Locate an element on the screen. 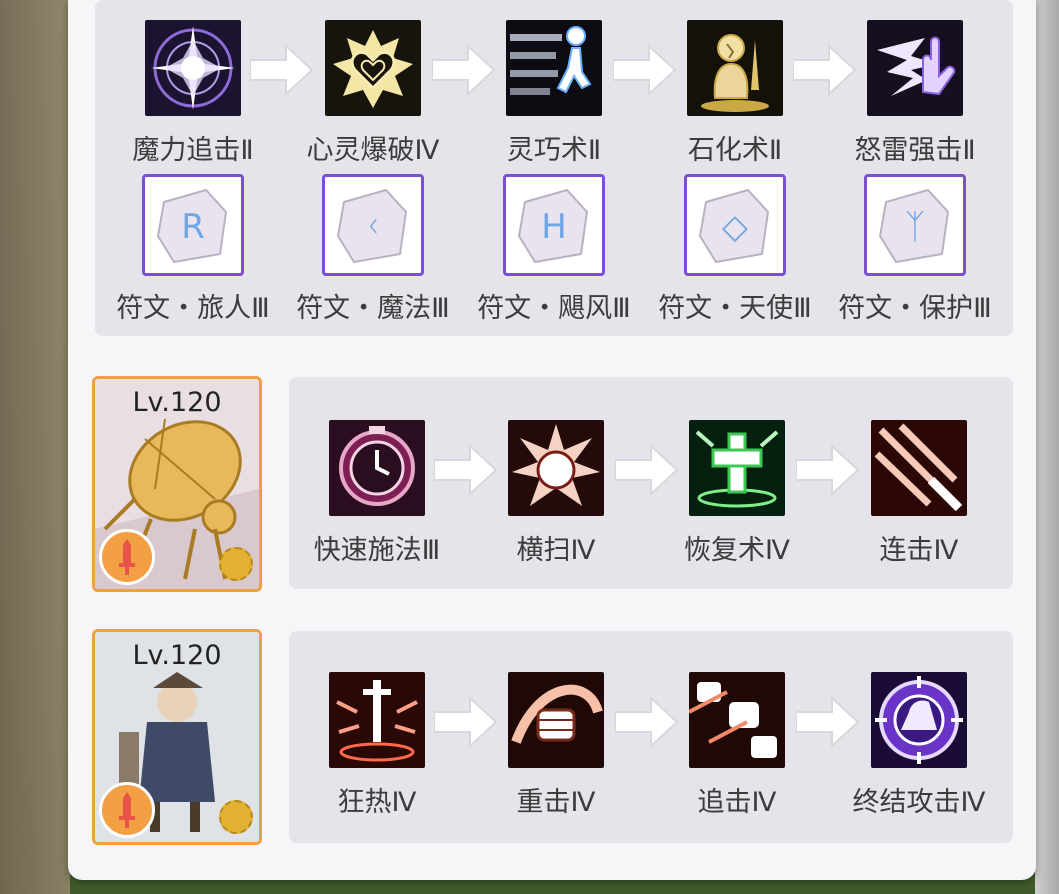 The image size is (1059, 894). rune-stone-icon: ◇ is located at coordinates (735, 225).